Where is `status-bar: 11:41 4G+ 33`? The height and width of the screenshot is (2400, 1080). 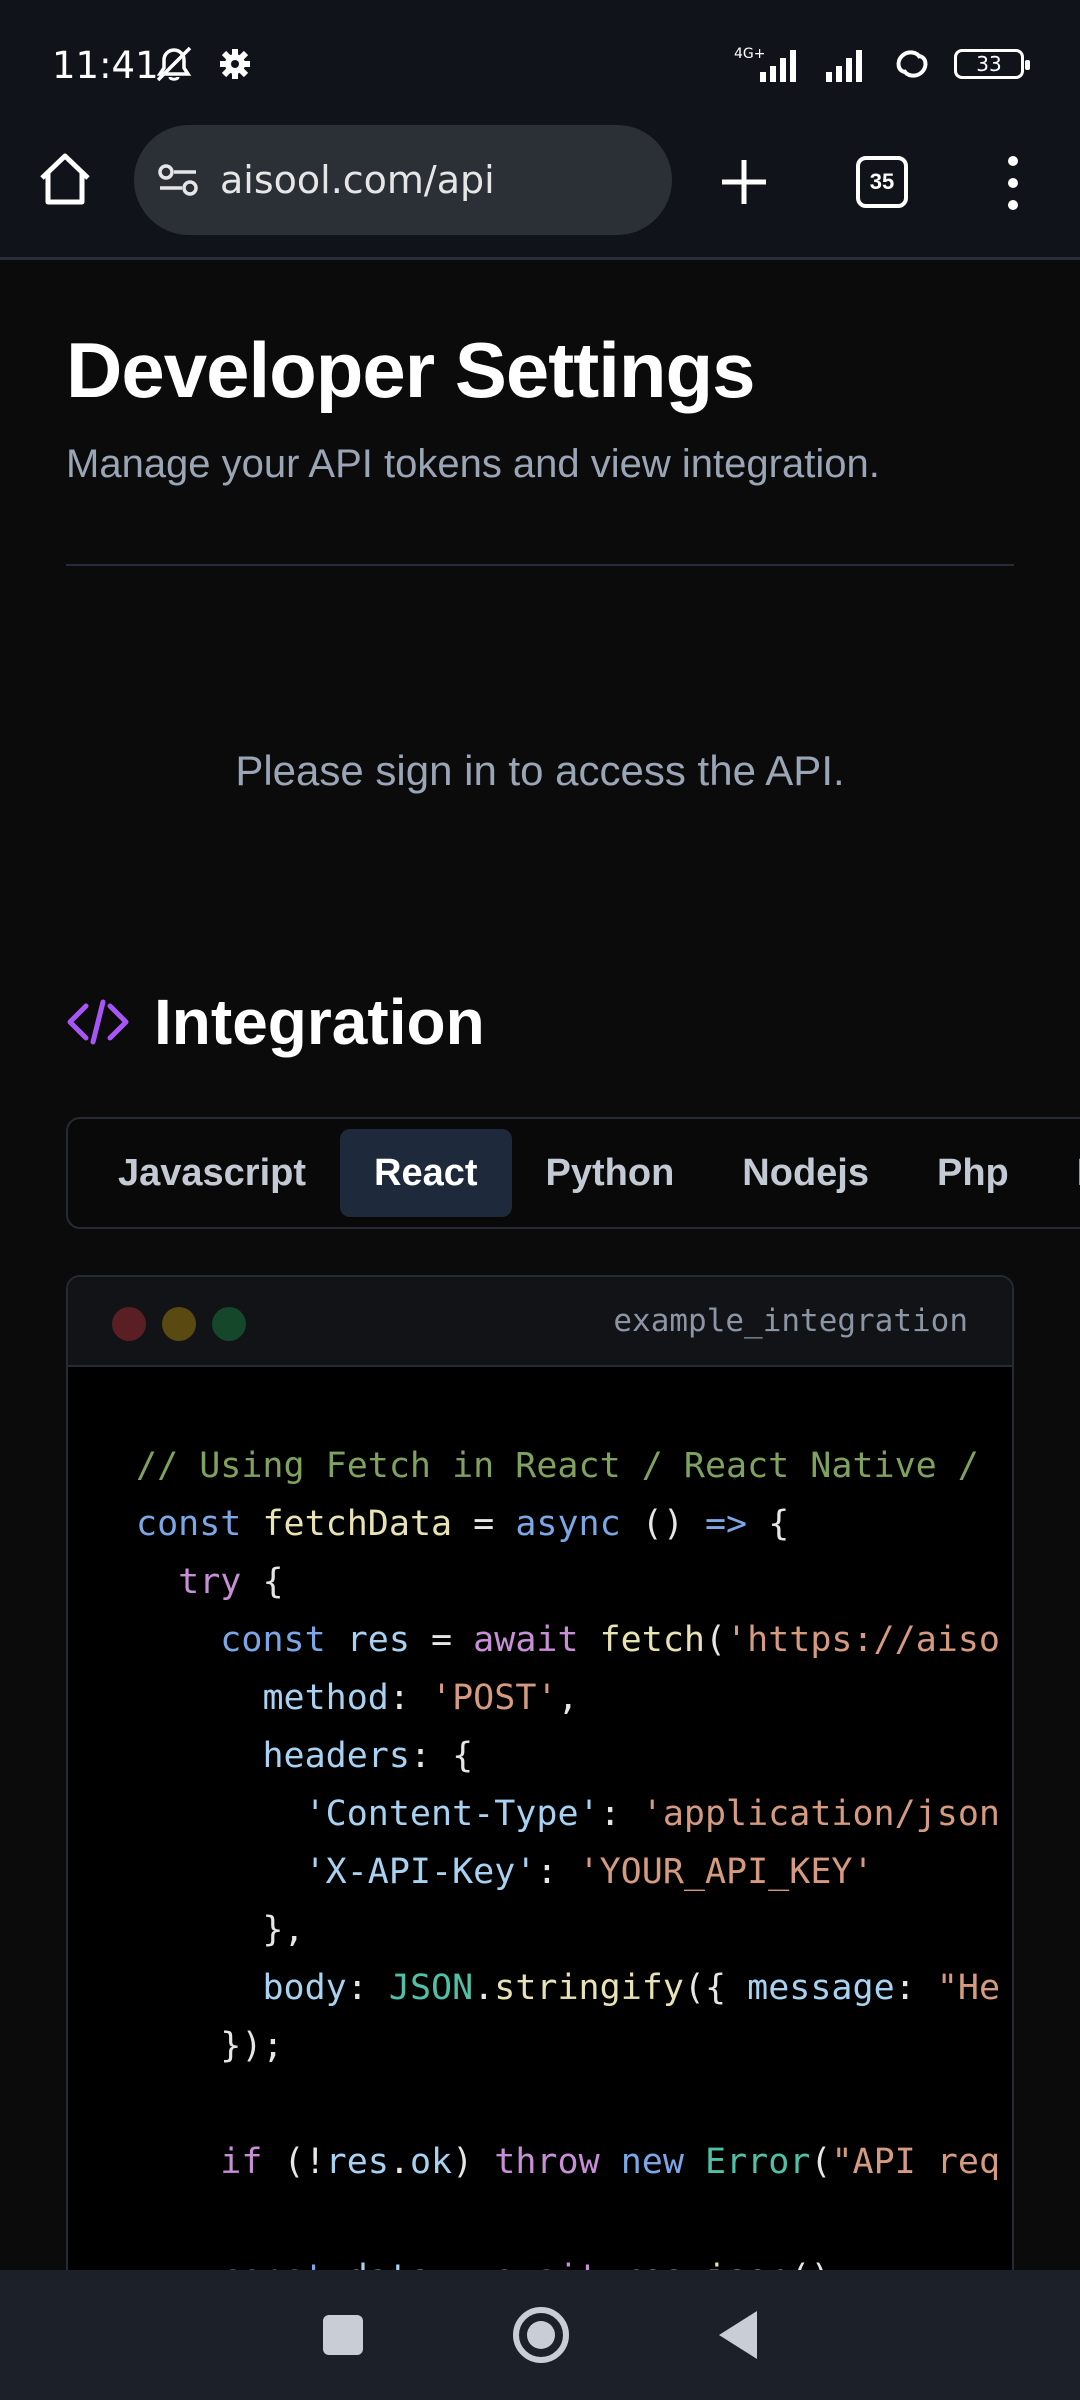 status-bar: 11:41 4G+ 33 is located at coordinates (540, 60).